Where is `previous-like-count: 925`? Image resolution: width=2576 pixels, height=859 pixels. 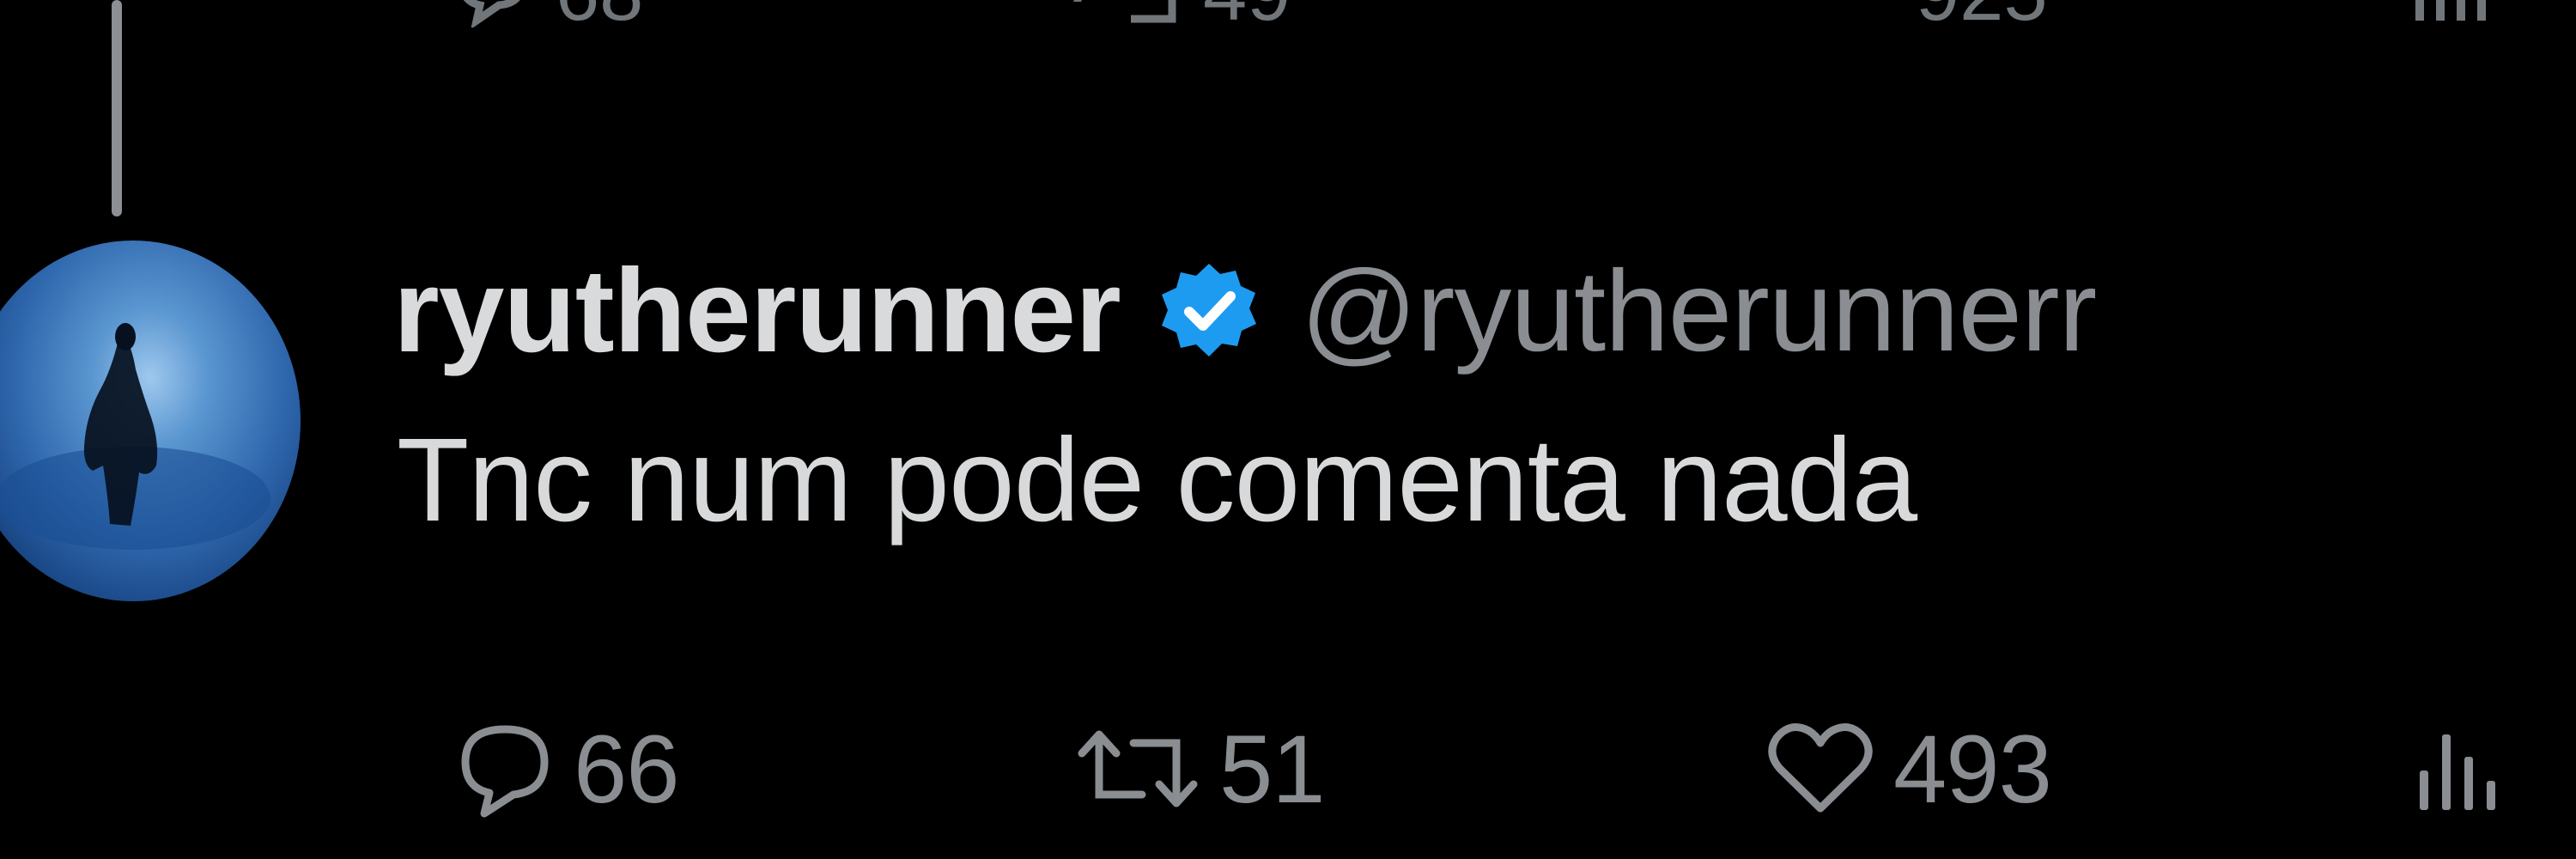 previous-like-count: 925 is located at coordinates (1982, 17).